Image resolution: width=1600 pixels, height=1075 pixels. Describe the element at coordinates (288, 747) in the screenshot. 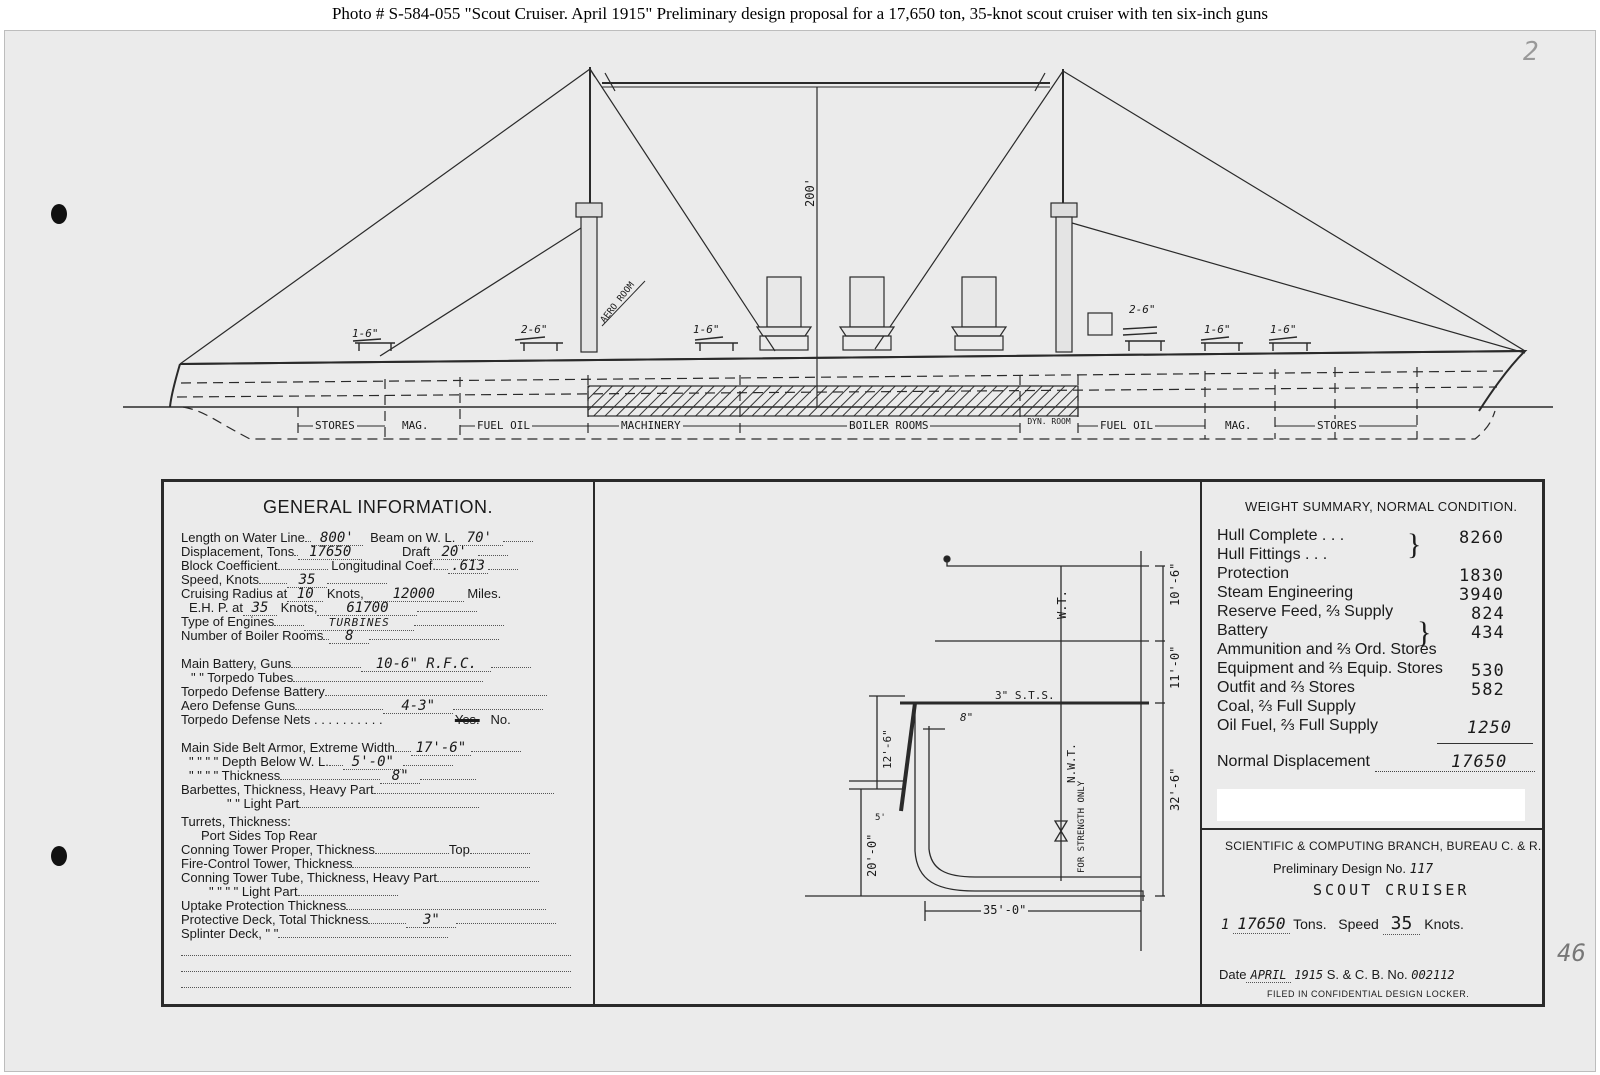

I see `belt-width-label: Main Side Belt Armor, Extreme Width` at that location.